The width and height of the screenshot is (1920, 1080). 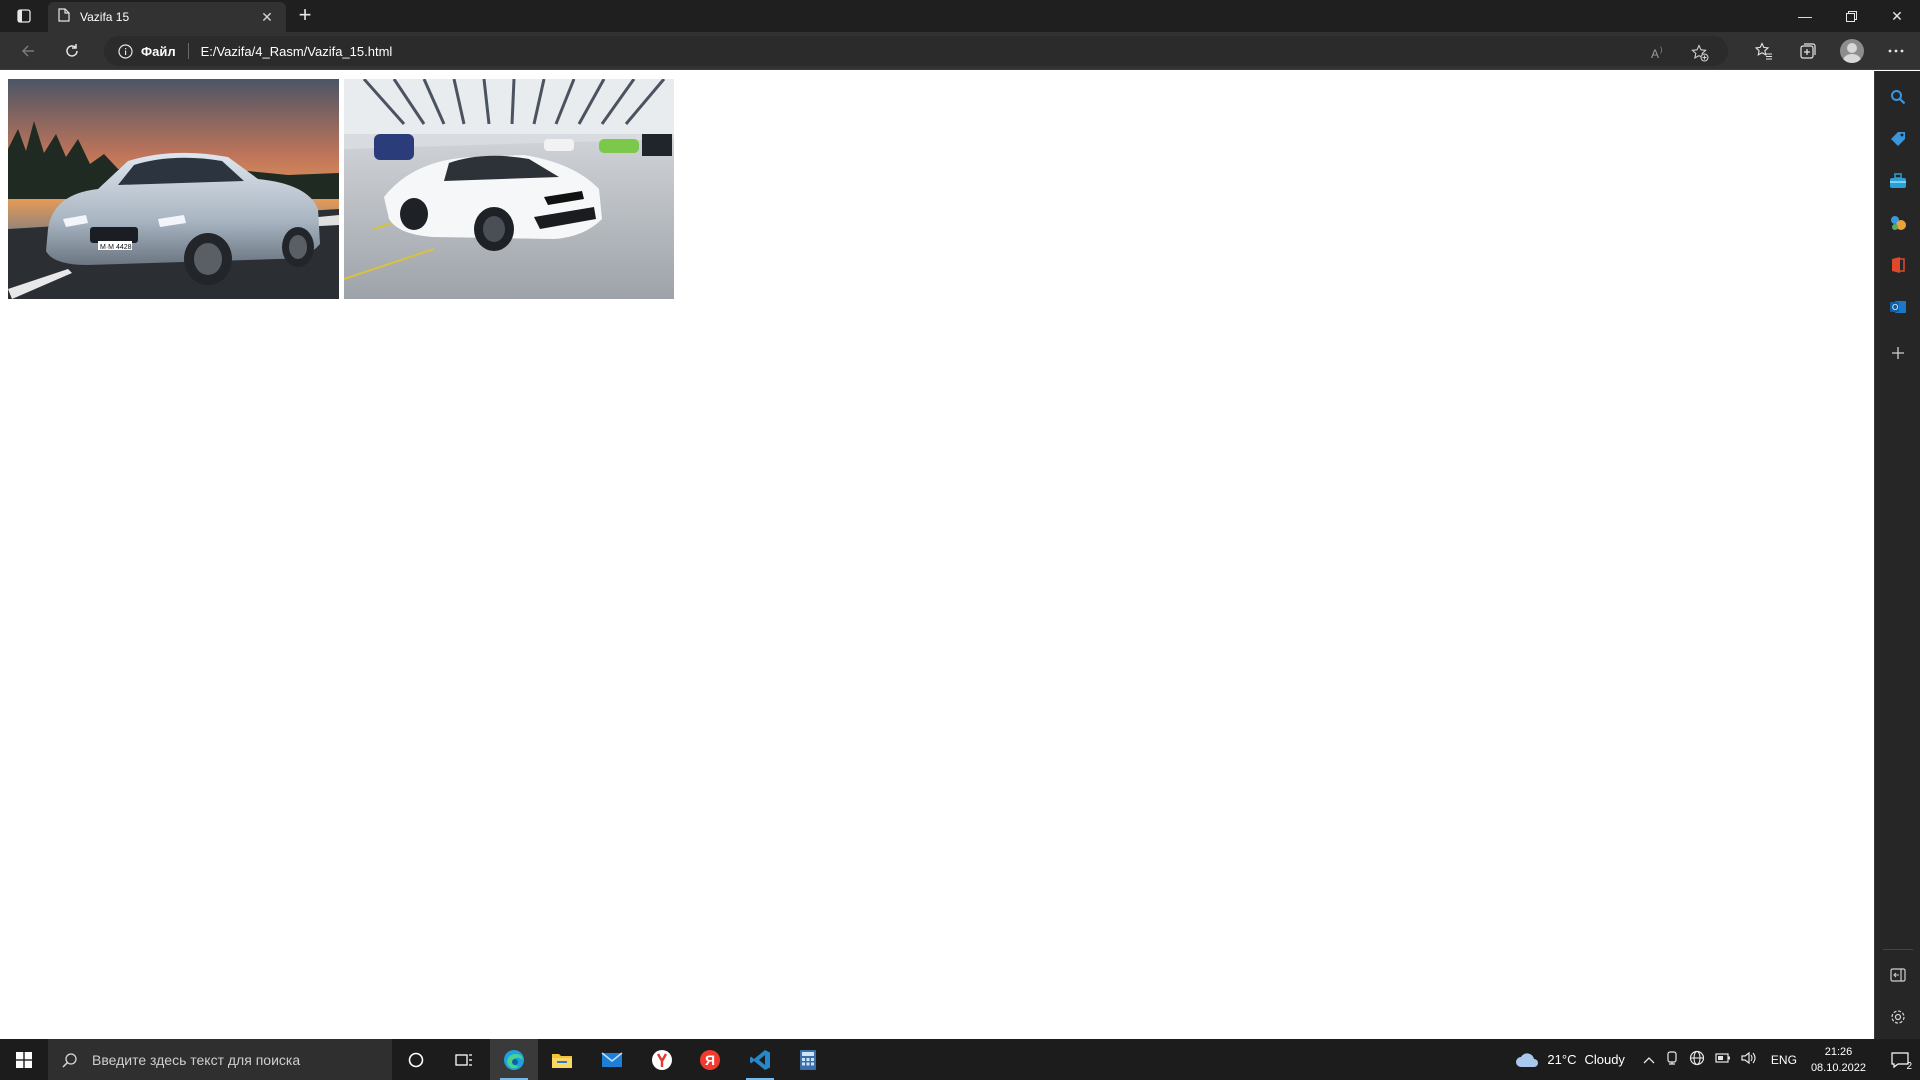 I want to click on notification-count: 2, so click(x=1909, y=1066).